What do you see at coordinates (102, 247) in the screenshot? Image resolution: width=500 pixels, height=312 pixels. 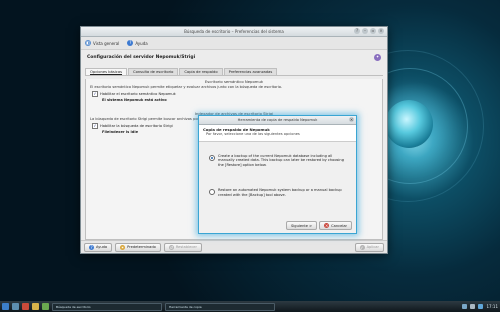 I see `bottom-help-label: Ayuda` at bounding box center [102, 247].